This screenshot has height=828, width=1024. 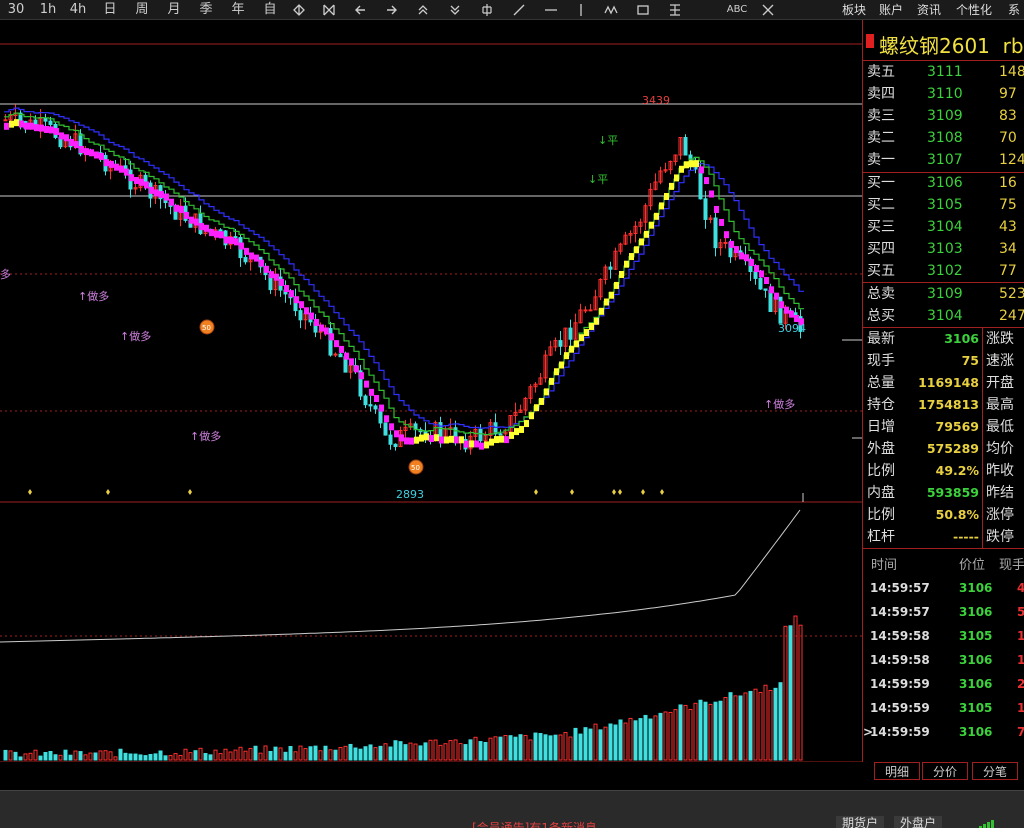 I want to click on period-1-button: 1h, so click(x=48, y=10).